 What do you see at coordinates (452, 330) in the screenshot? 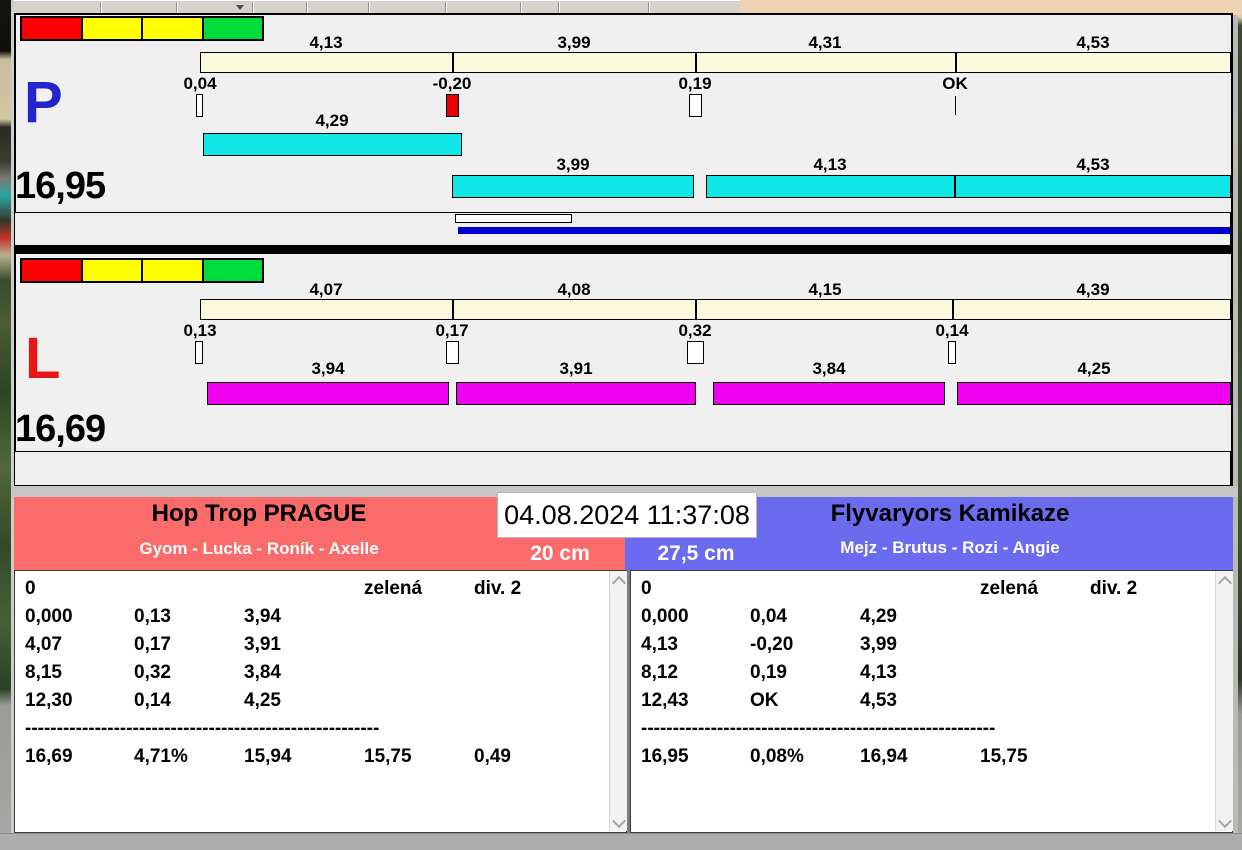
I see `deviation-label: 0,17` at bounding box center [452, 330].